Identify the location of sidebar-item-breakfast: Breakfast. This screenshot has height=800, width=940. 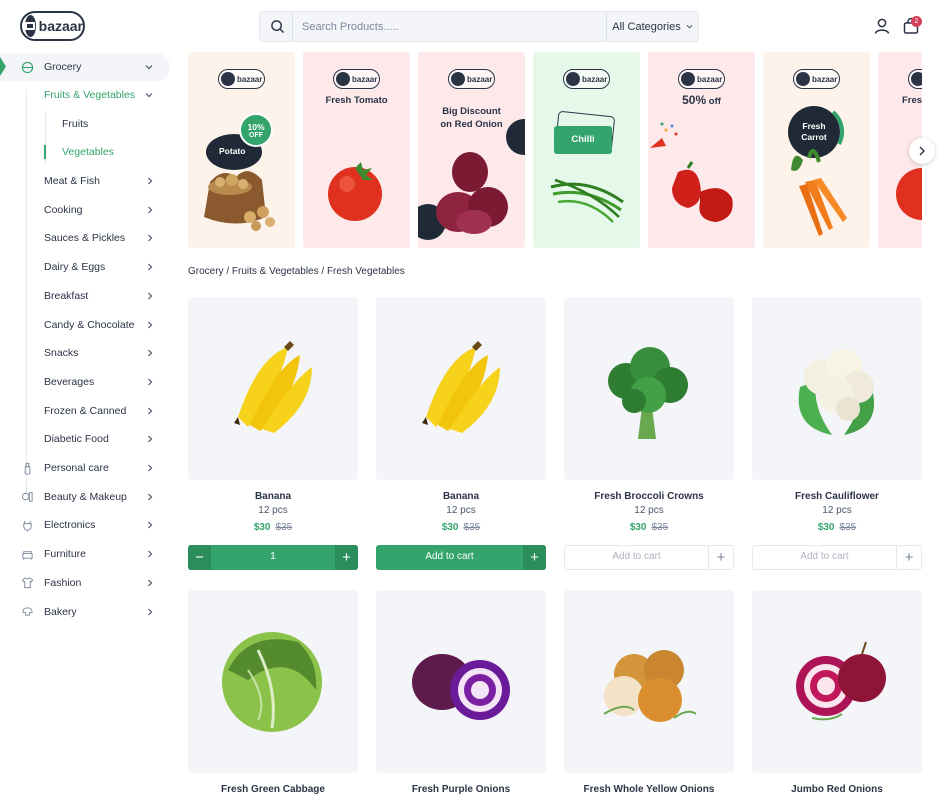
(85, 296).